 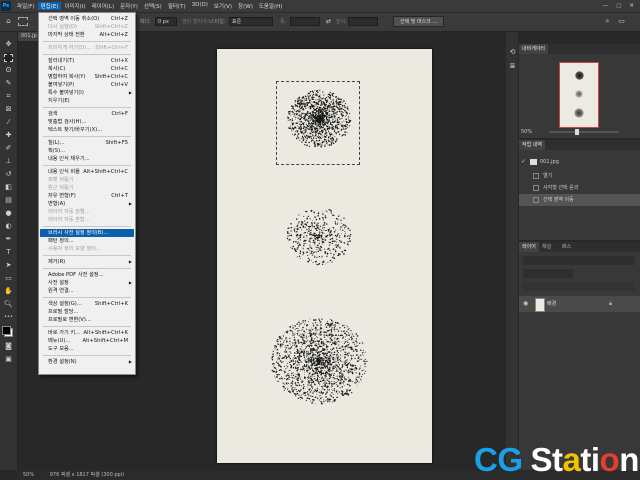 I want to click on quick-select-tool-icon: ✎, so click(x=8, y=83).